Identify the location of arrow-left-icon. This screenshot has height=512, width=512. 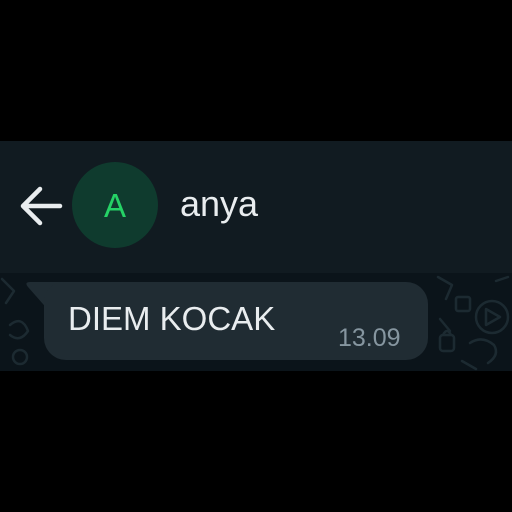
(41, 206).